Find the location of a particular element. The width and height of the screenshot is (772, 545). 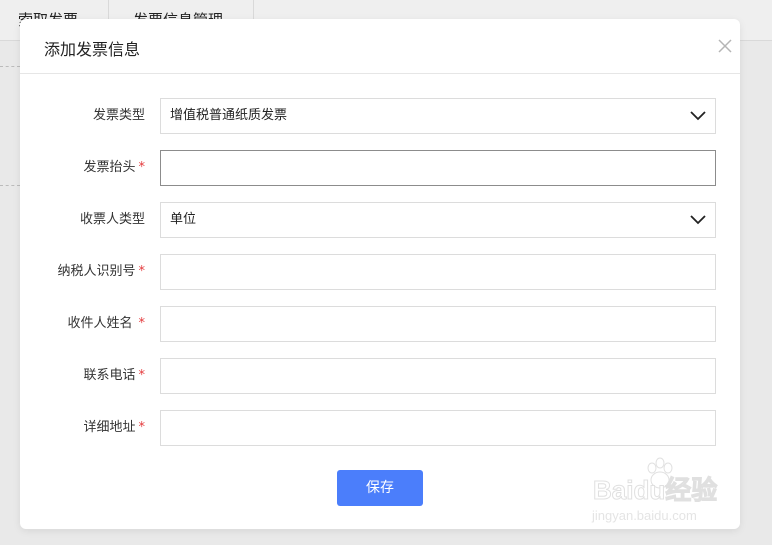

form-row-recipient-name: 收件人姓名 * is located at coordinates (380, 324).